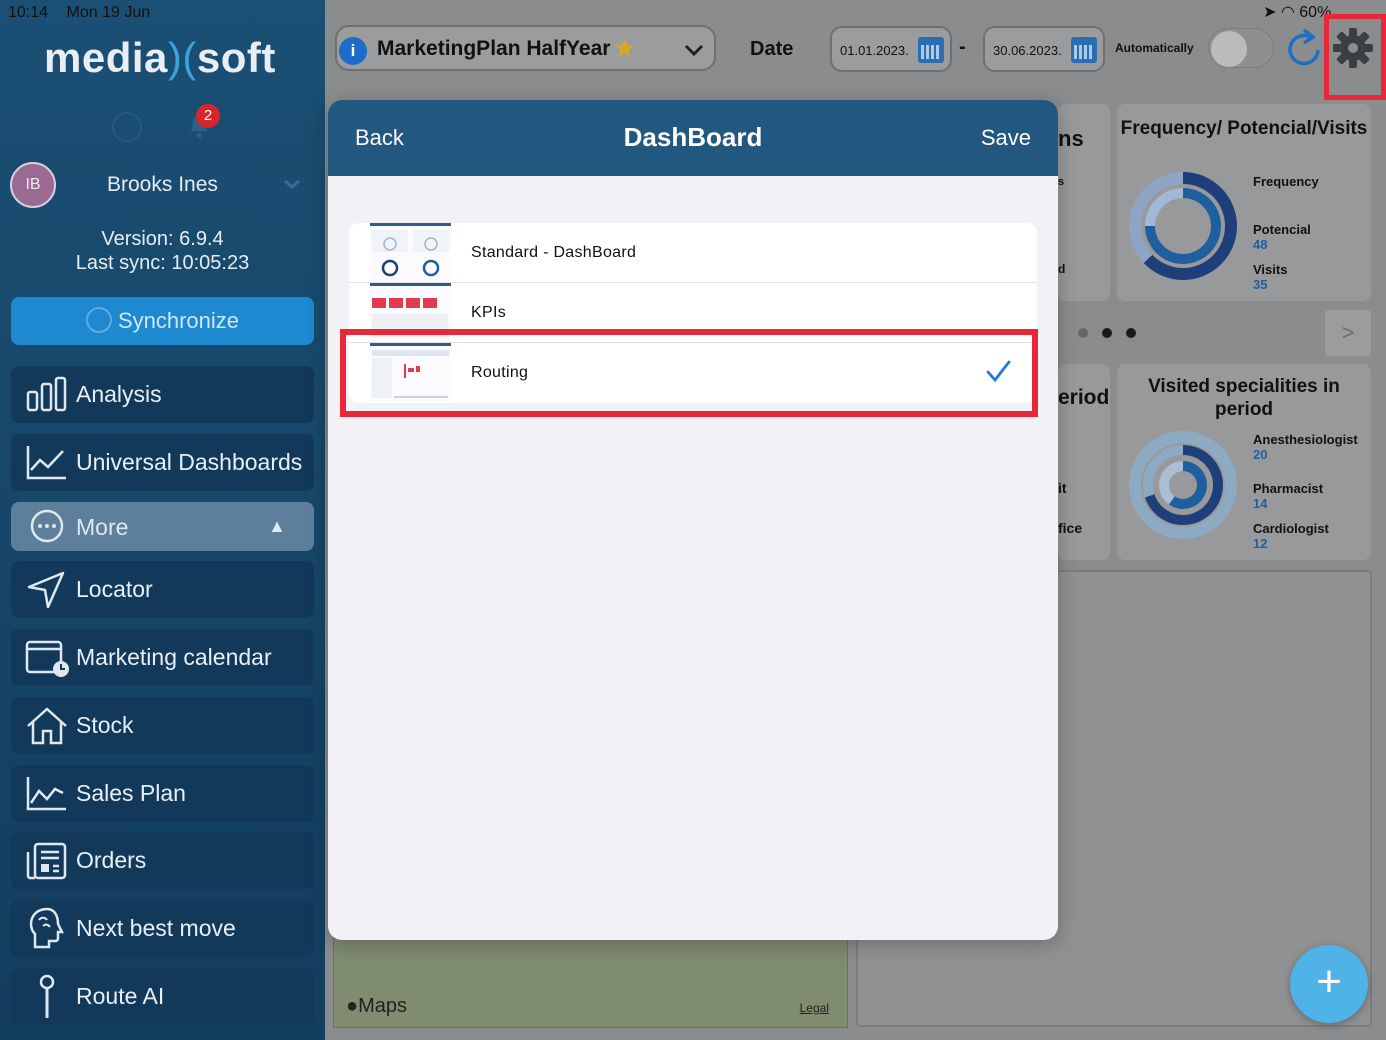  Describe the element at coordinates (114, 589) in the screenshot. I see `nav-label: Locator` at that location.